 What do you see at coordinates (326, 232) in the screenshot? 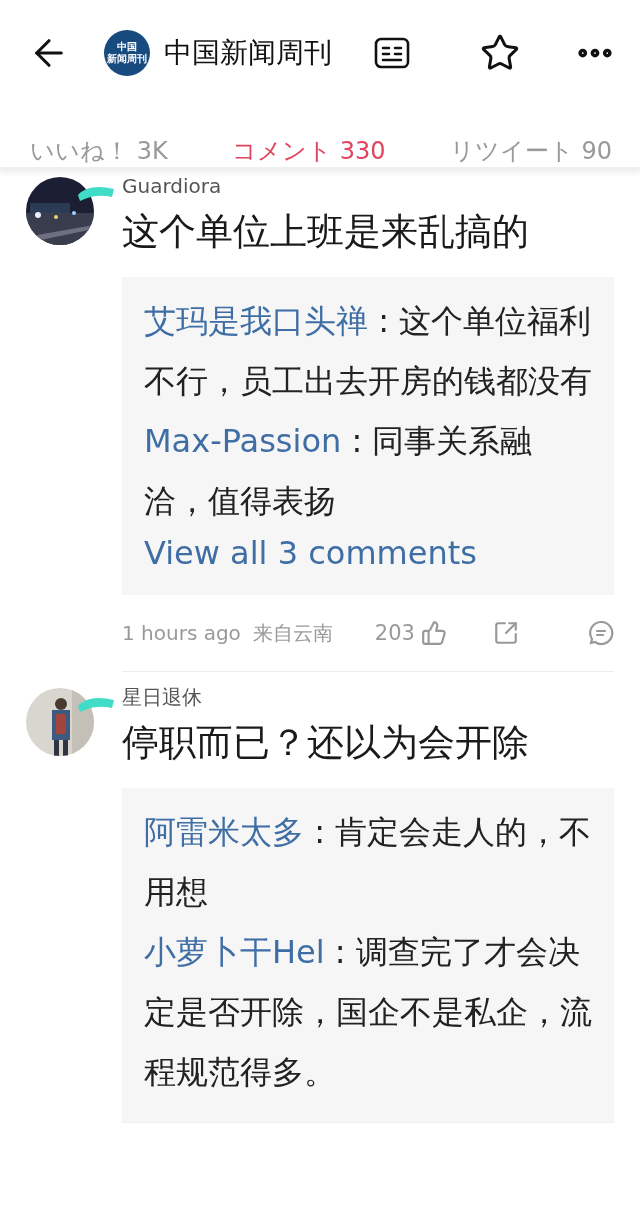
I see `comment-text: 这个单位上班是来乱搞的` at bounding box center [326, 232].